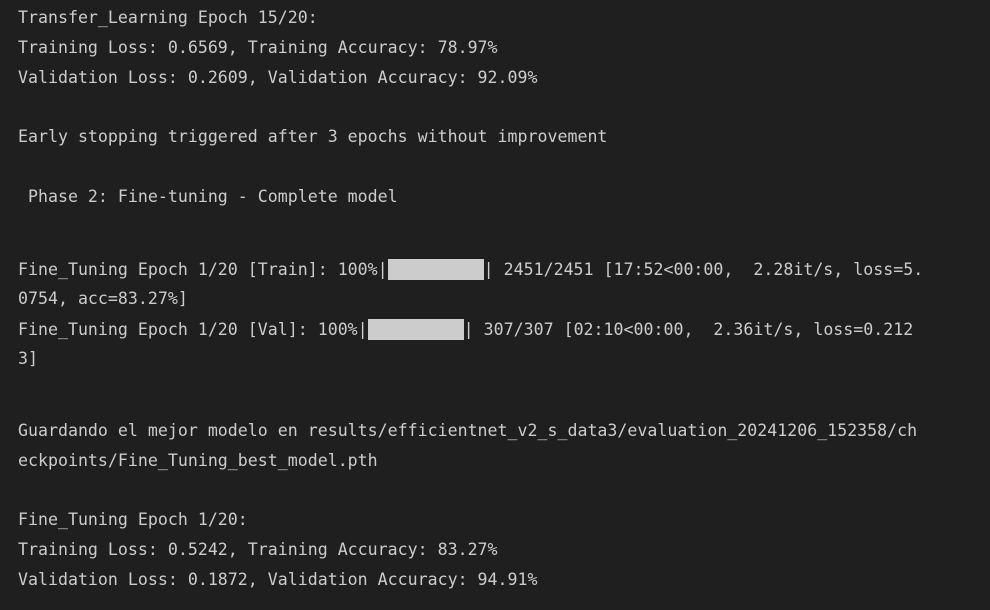 Image resolution: width=990 pixels, height=610 pixels. Describe the element at coordinates (28, 358) in the screenshot. I see `ft-val-progress-wrap: 3]` at that location.